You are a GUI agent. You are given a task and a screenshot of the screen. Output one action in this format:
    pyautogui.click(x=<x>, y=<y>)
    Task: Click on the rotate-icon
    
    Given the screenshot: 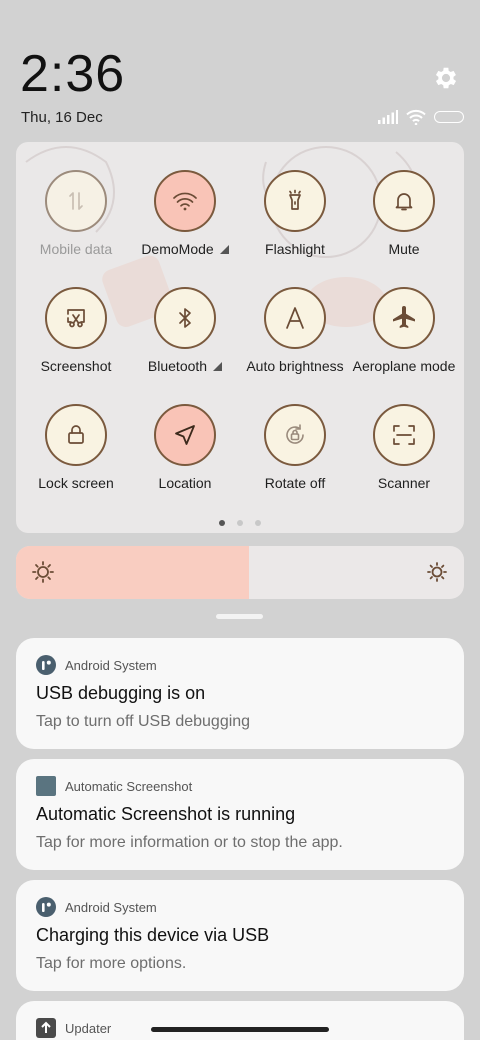 What is the action you would take?
    pyautogui.click(x=295, y=435)
    